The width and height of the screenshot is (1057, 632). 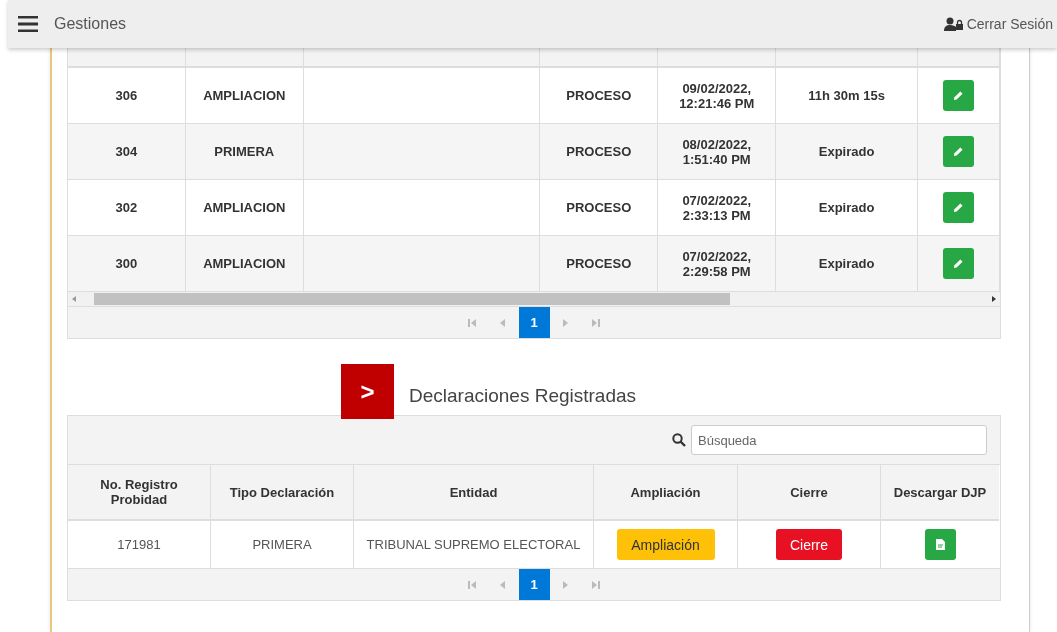 What do you see at coordinates (126, 263) in the screenshot?
I see `table-cell: 300` at bounding box center [126, 263].